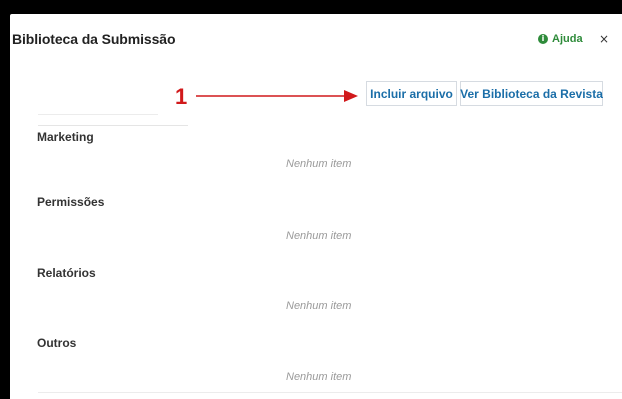  Describe the element at coordinates (65, 137) in the screenshot. I see `section-title-marketing: Marketing` at that location.